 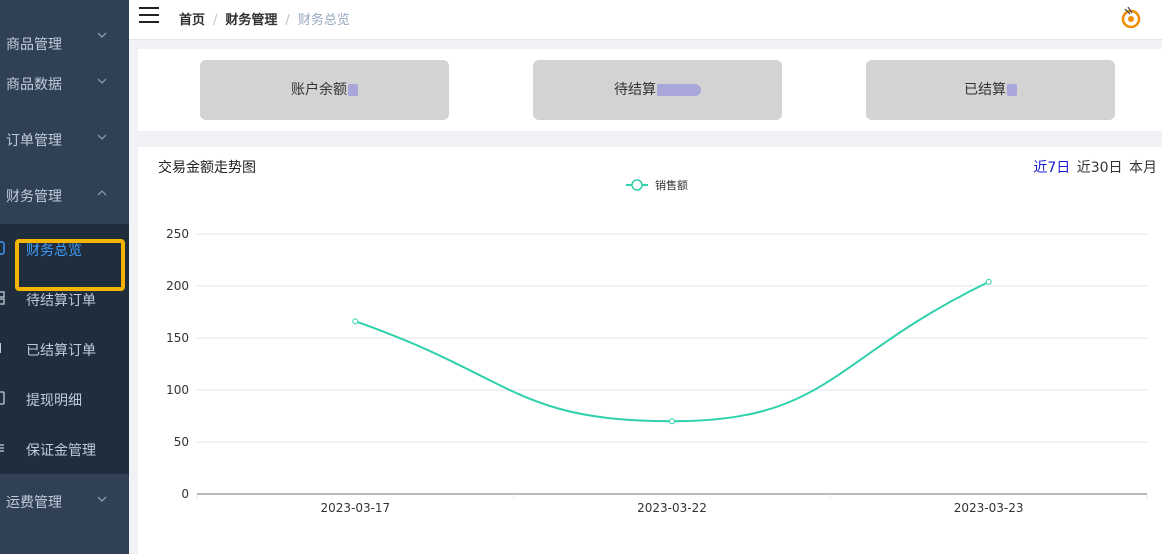 I want to click on sidebar-item-label: 运费管理, so click(x=34, y=503).